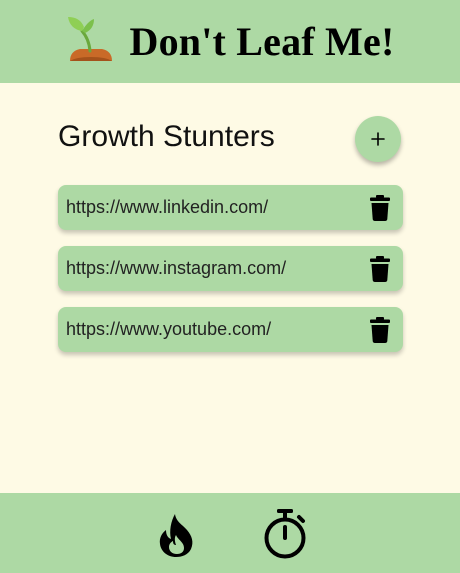 The width and height of the screenshot is (460, 573). What do you see at coordinates (176, 268) in the screenshot?
I see `site-url: https://www.instagram.com/` at bounding box center [176, 268].